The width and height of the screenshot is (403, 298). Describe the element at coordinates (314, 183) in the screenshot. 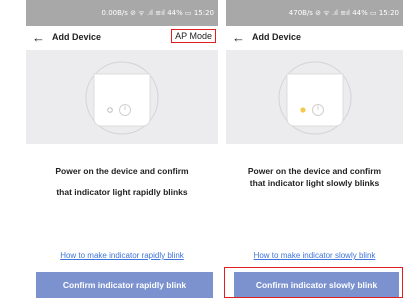

I see `instruction-line-2: that indicator light slowly blinks` at that location.